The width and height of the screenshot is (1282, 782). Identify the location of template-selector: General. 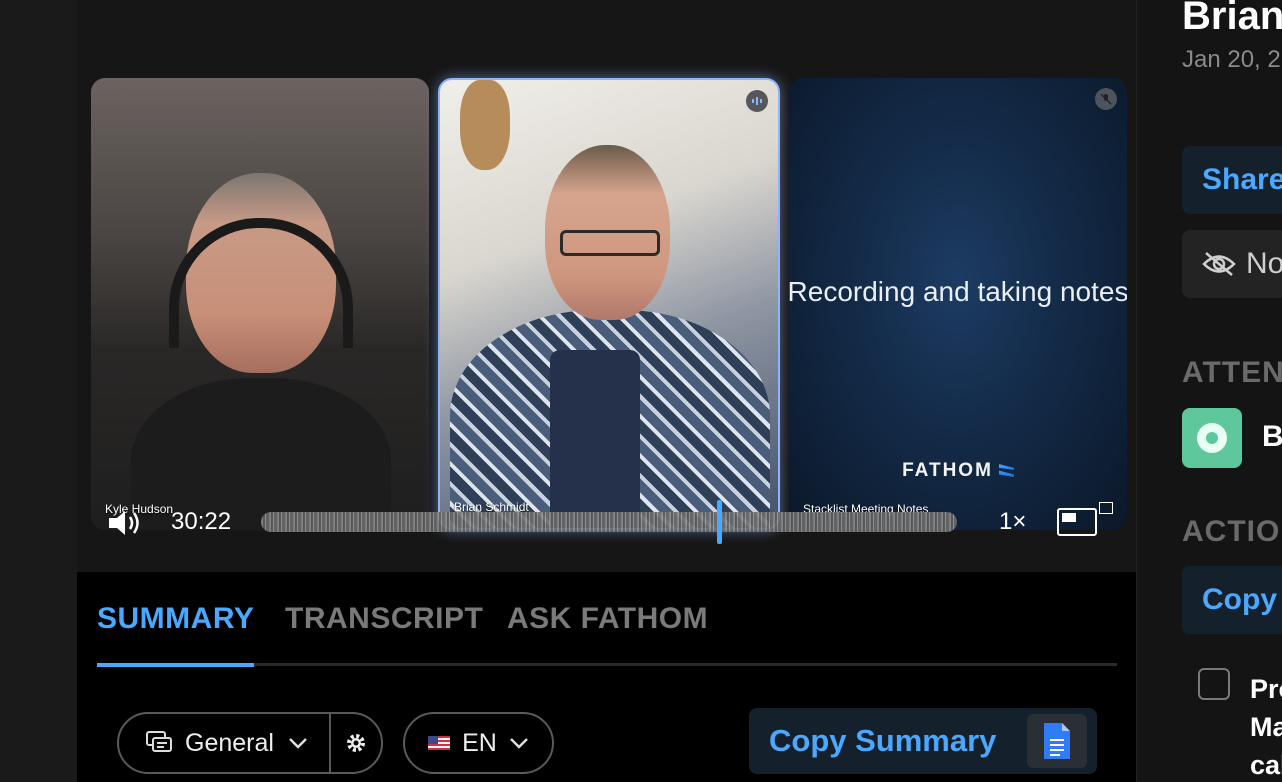
(250, 743).